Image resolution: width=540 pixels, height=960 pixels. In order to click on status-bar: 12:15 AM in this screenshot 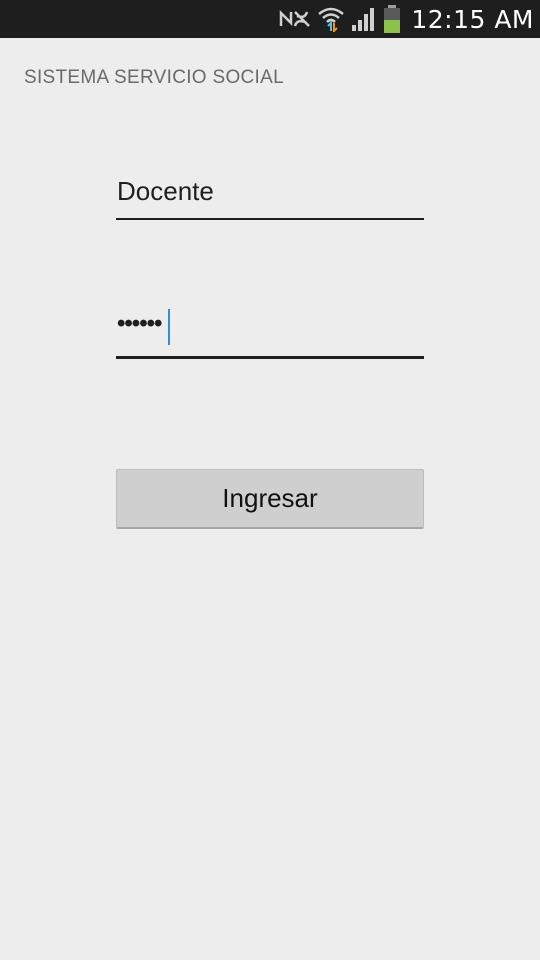, I will do `click(270, 19)`.